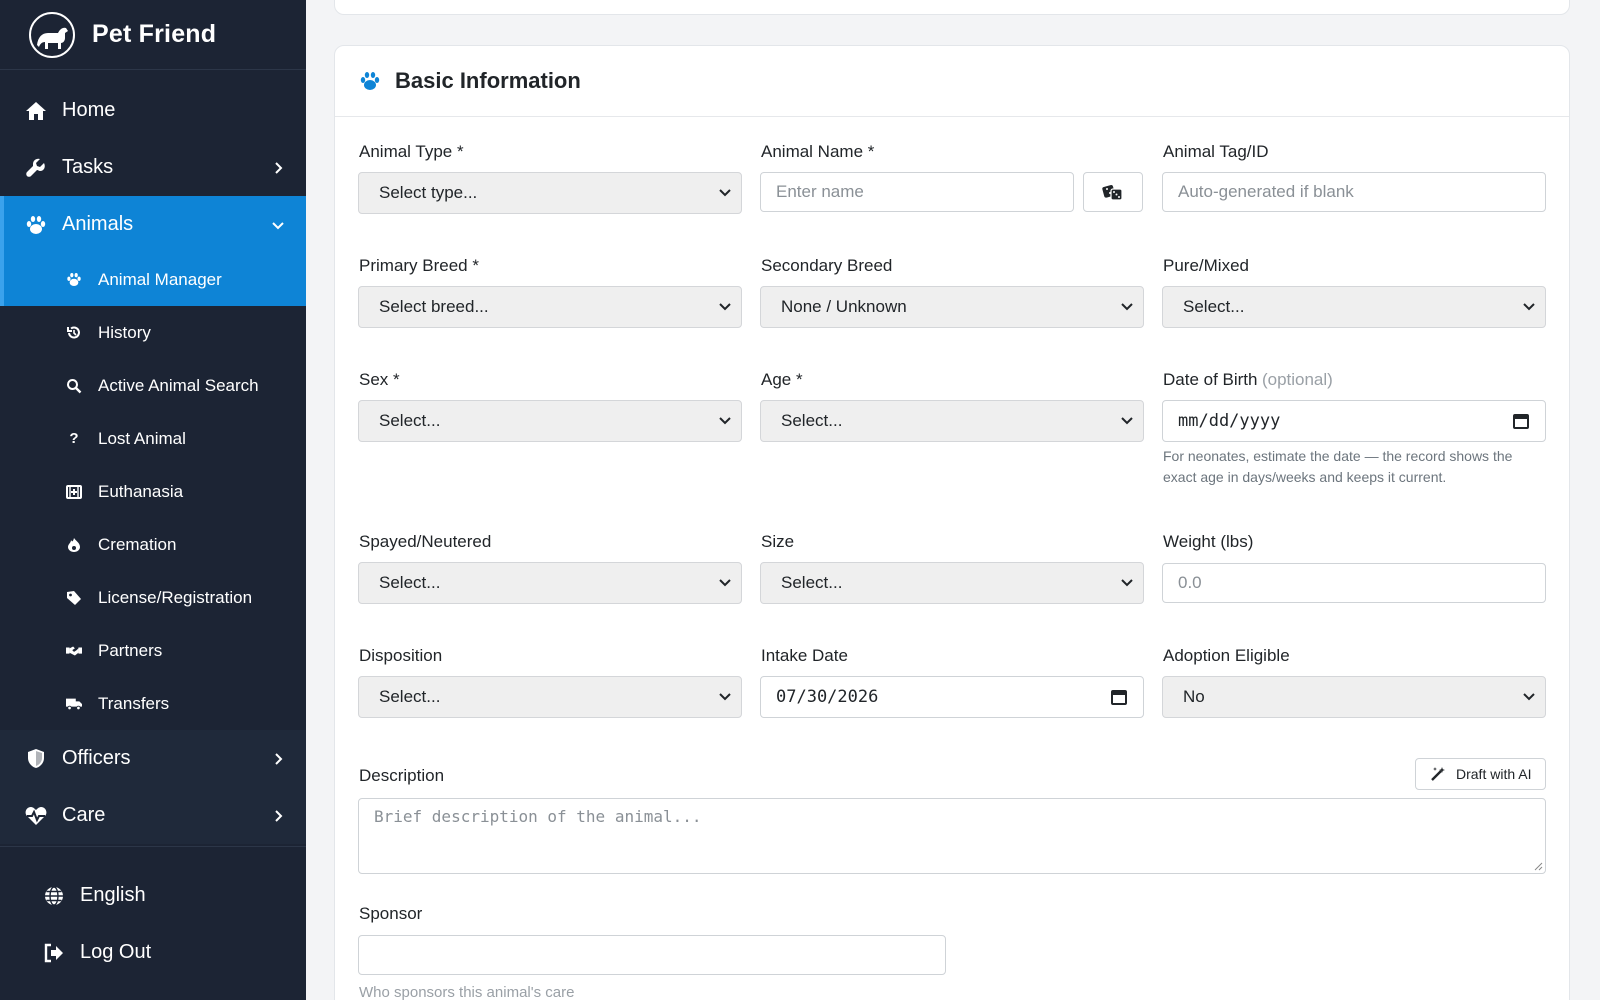 This screenshot has height=1000, width=1600. Describe the element at coordinates (488, 80) in the screenshot. I see `card-title: Basic Information` at that location.